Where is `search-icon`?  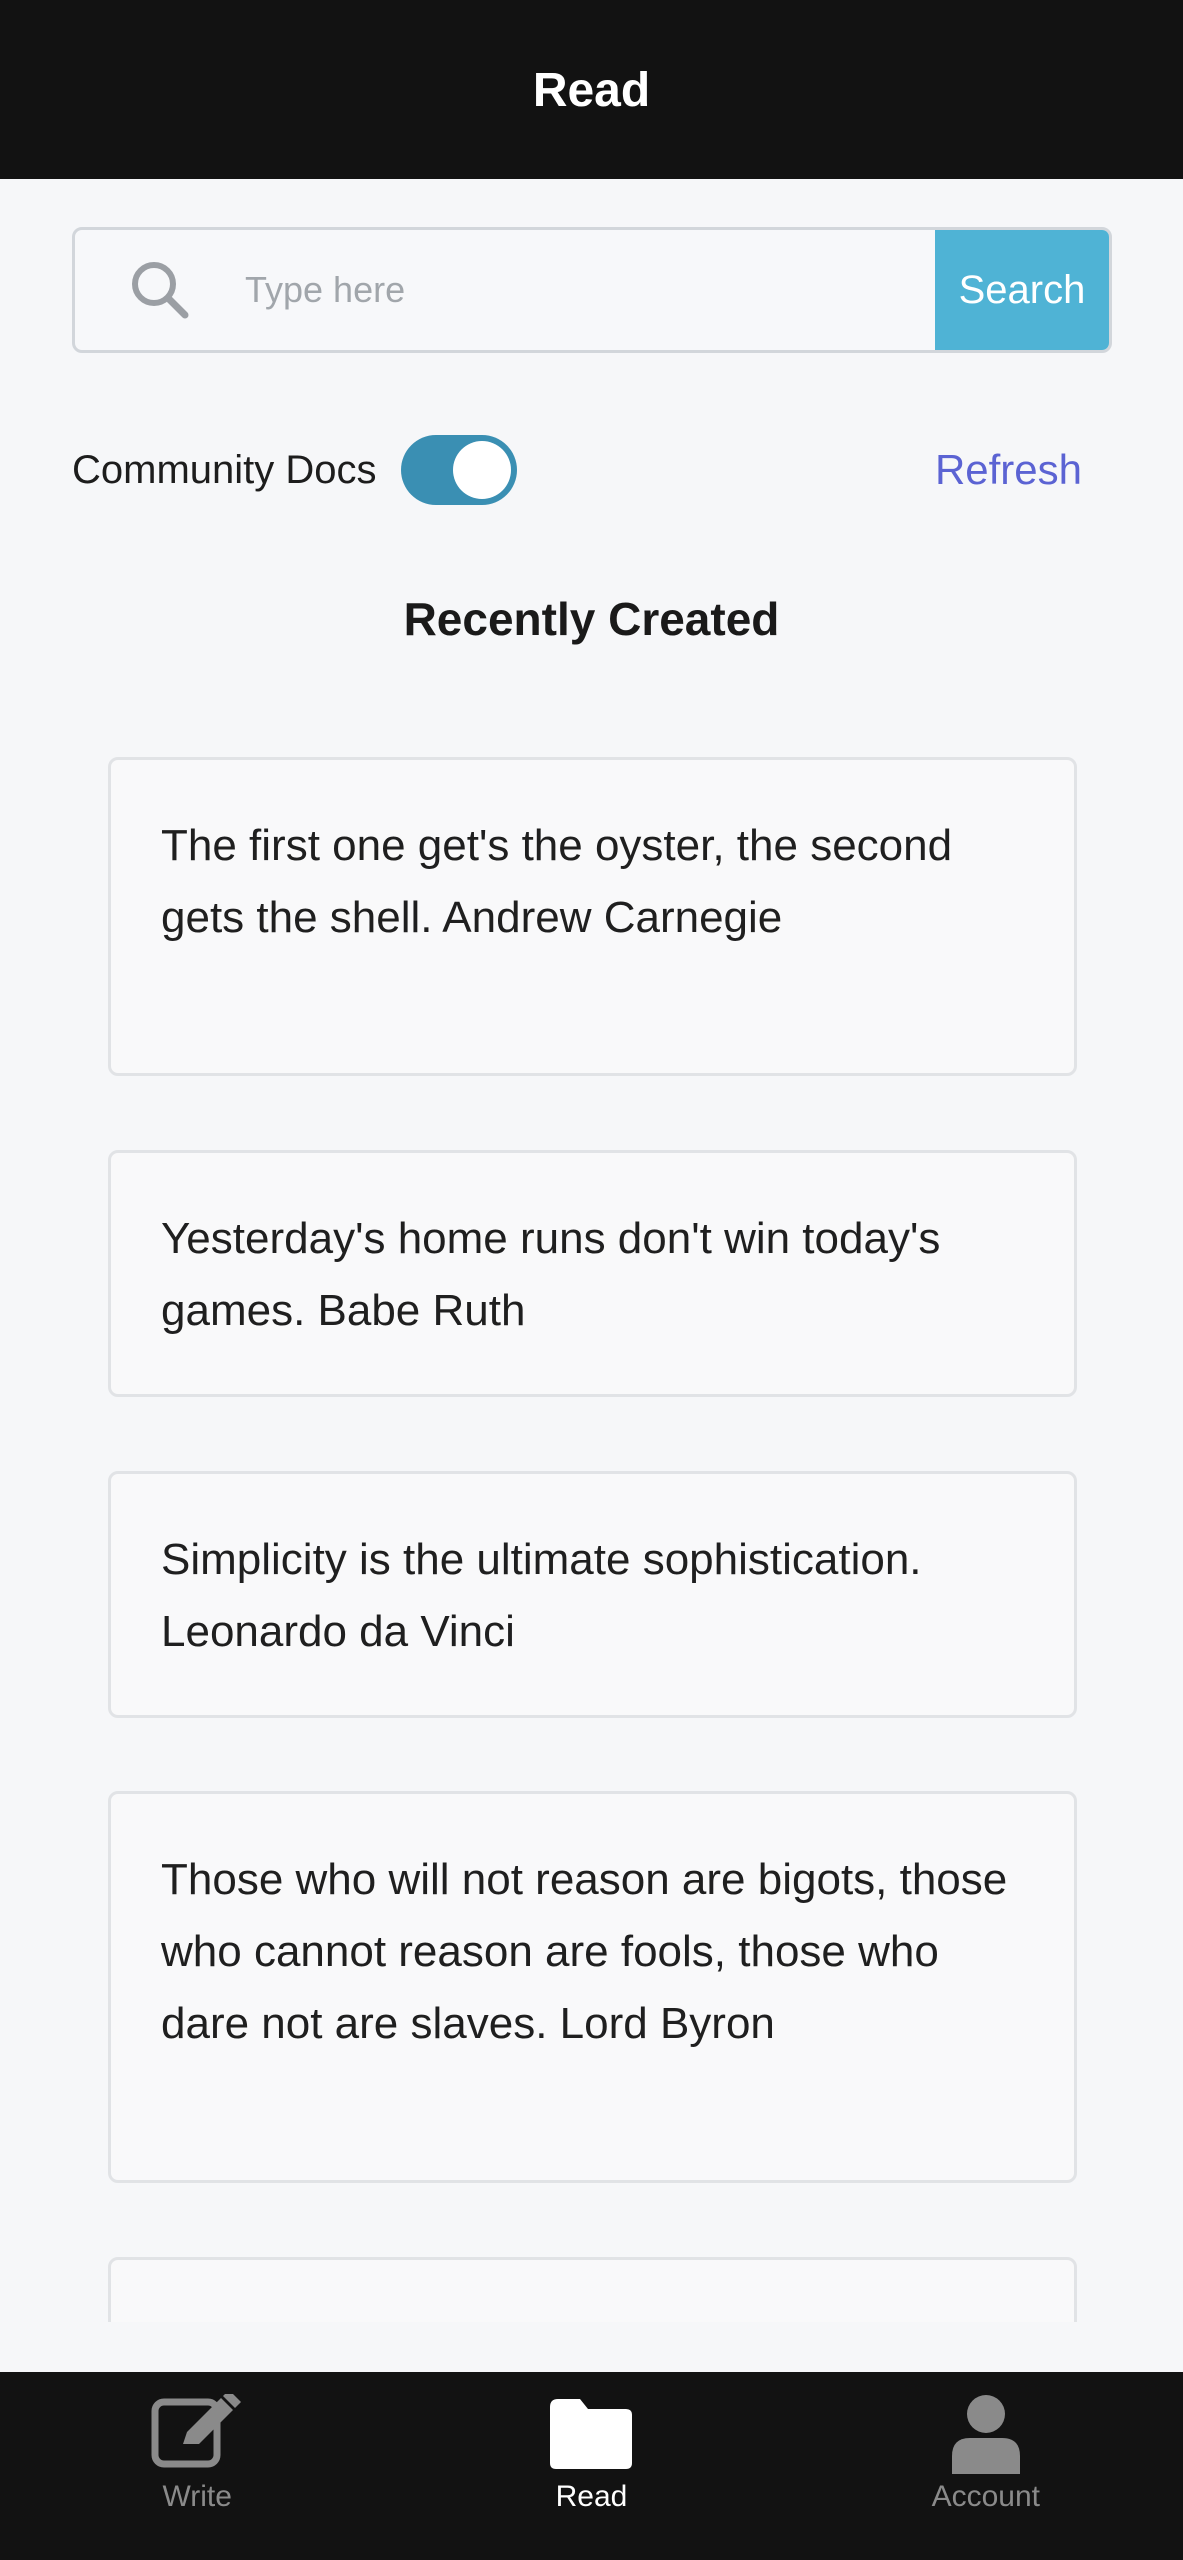 search-icon is located at coordinates (160, 290).